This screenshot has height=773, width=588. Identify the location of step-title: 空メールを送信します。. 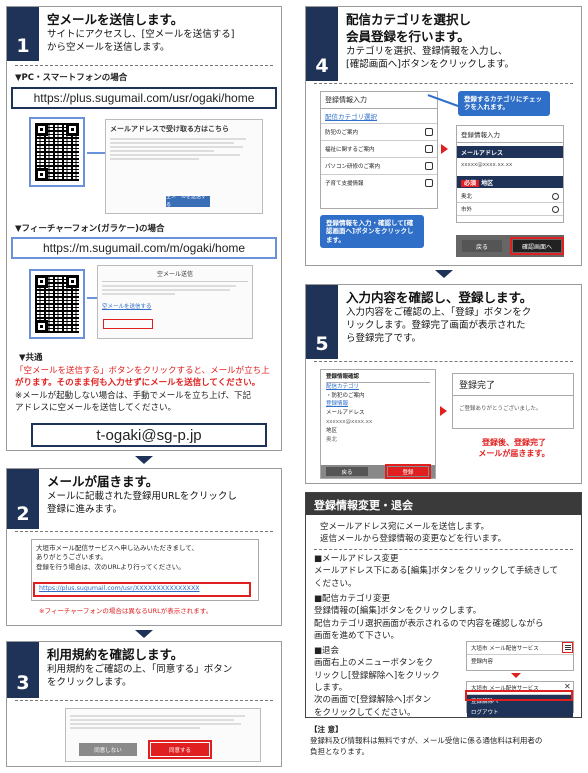
(115, 19).